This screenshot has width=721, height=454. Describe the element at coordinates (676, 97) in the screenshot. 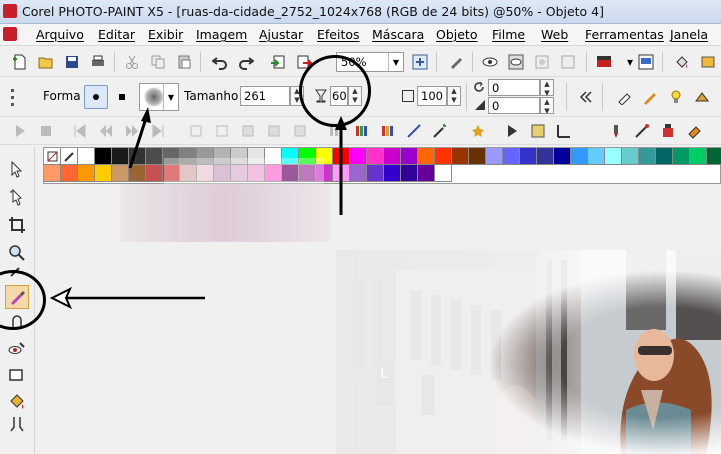

I see `lightbulb-icon` at that location.